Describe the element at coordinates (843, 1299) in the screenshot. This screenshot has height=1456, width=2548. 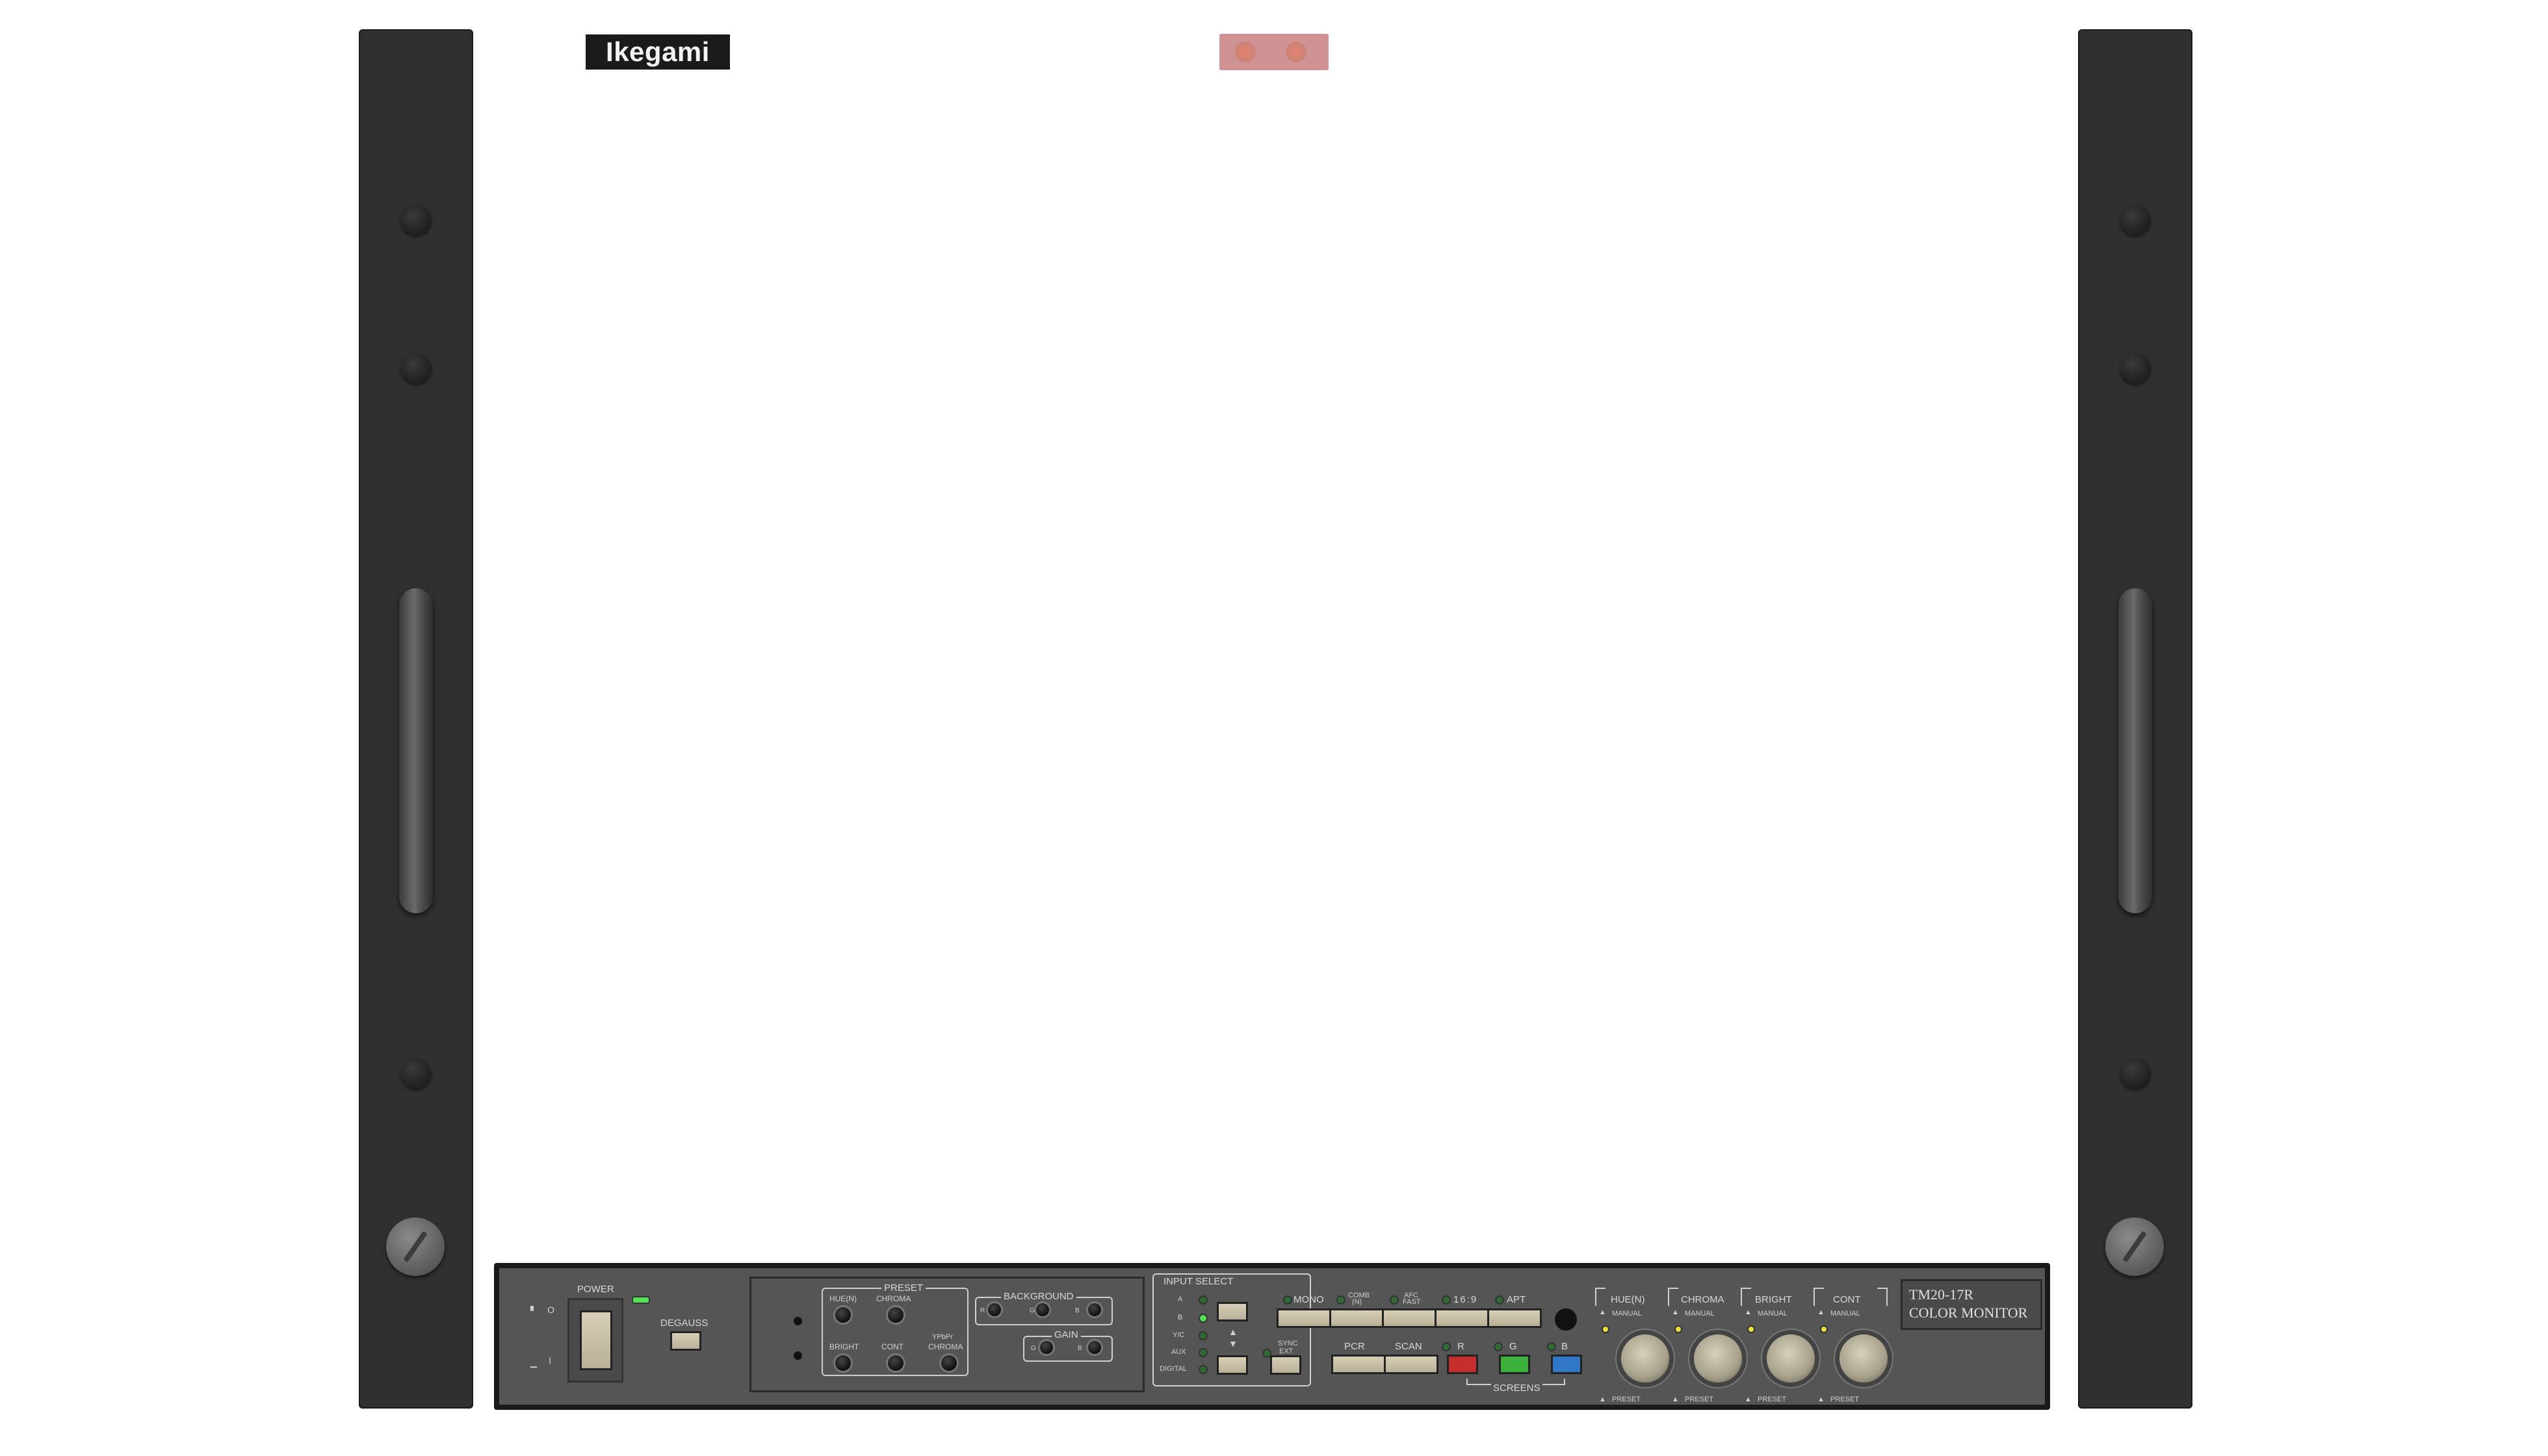
I see `preset-hue-label: HUE(N)` at that location.